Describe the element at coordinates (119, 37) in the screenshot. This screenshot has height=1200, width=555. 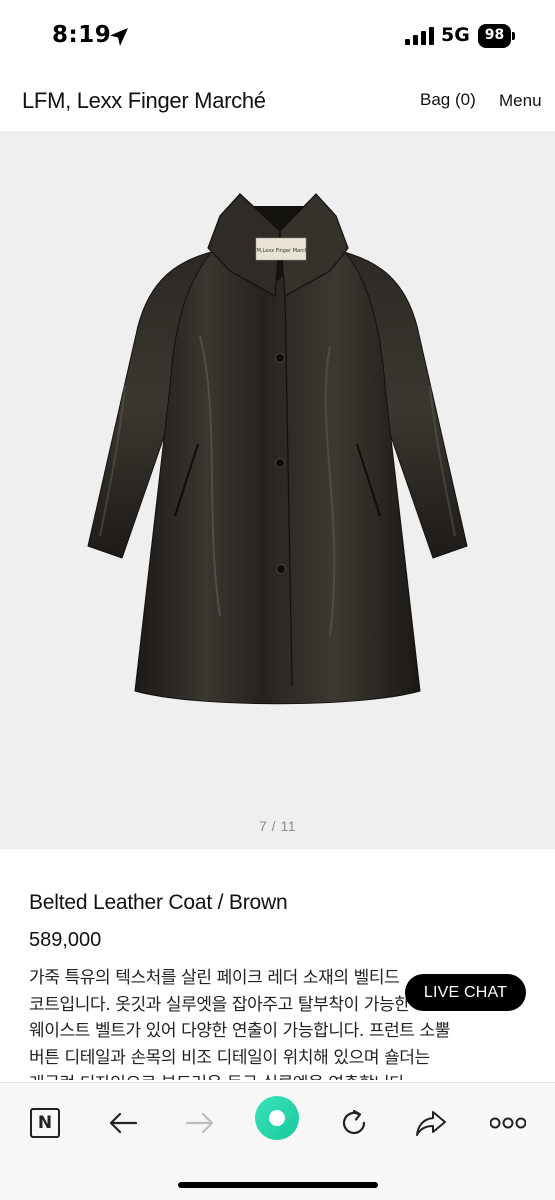
I see `location-arrow-icon` at that location.